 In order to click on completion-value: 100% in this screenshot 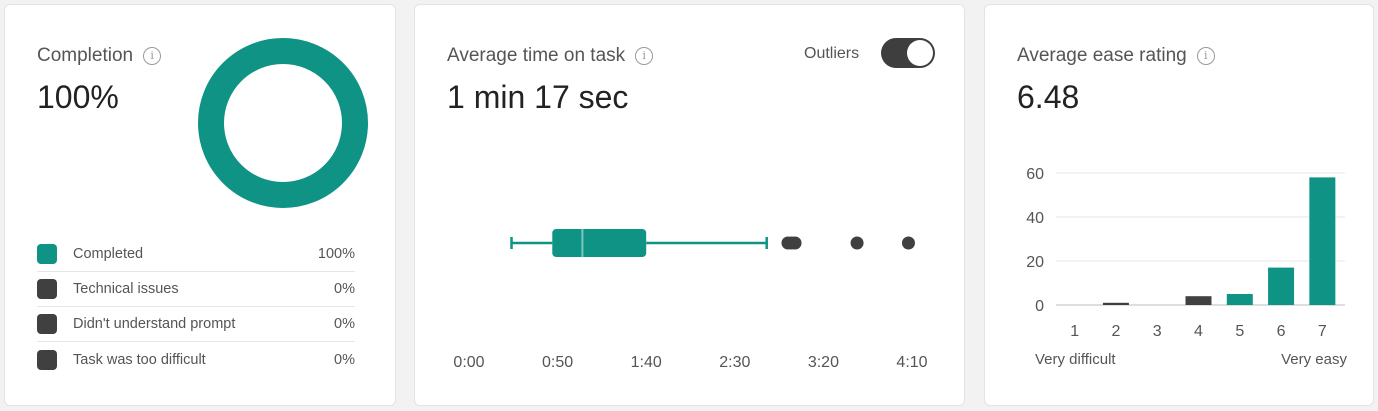, I will do `click(78, 97)`.